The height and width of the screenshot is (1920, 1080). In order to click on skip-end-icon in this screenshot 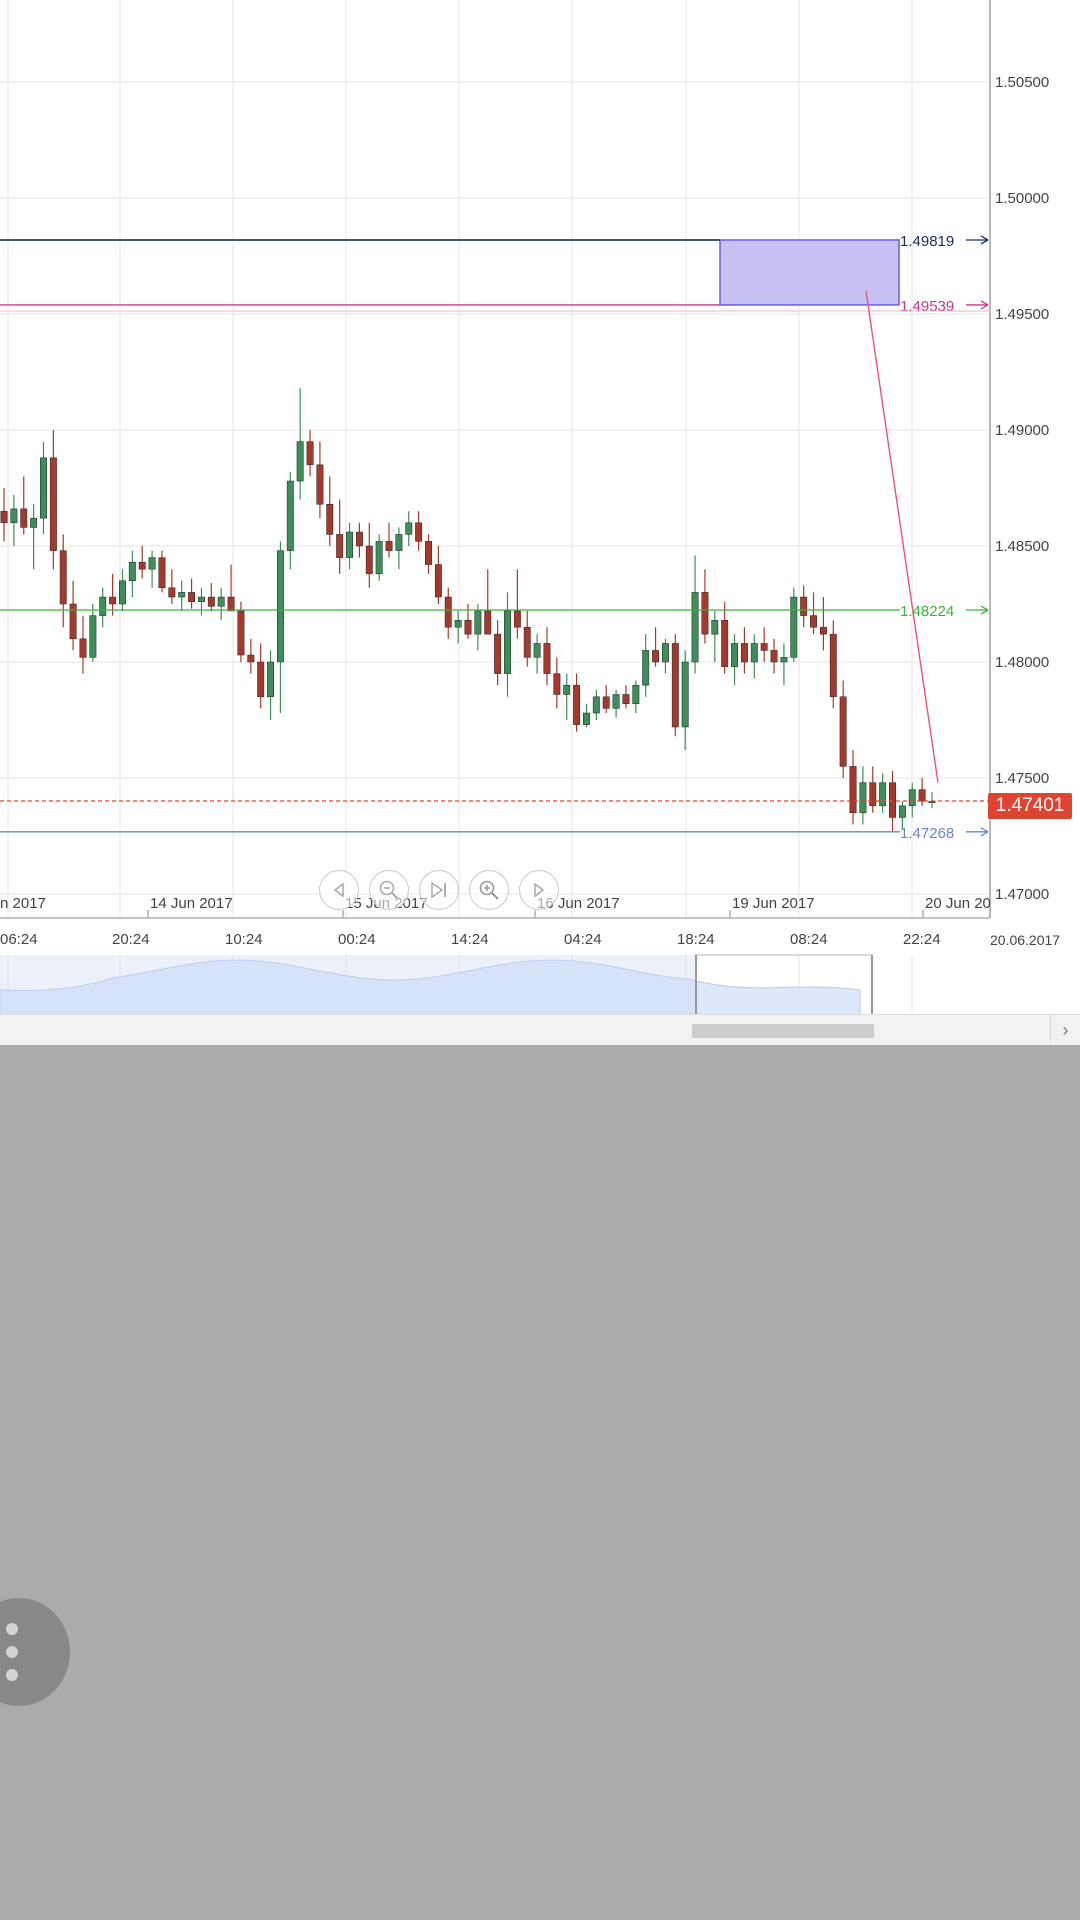, I will do `click(438, 890)`.